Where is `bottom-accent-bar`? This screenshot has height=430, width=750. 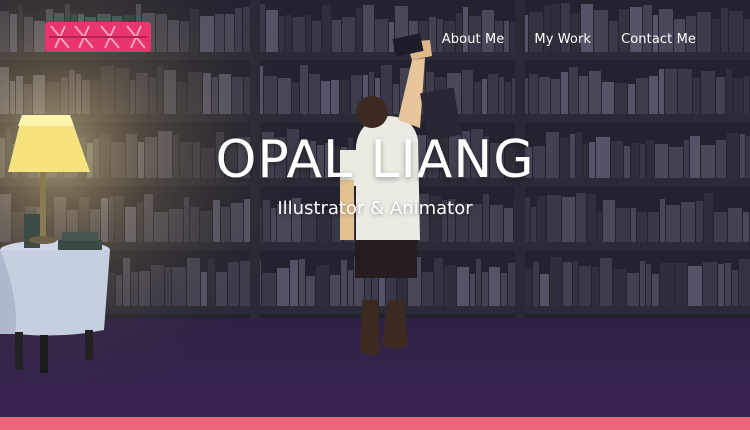
bottom-accent-bar is located at coordinates (375, 423).